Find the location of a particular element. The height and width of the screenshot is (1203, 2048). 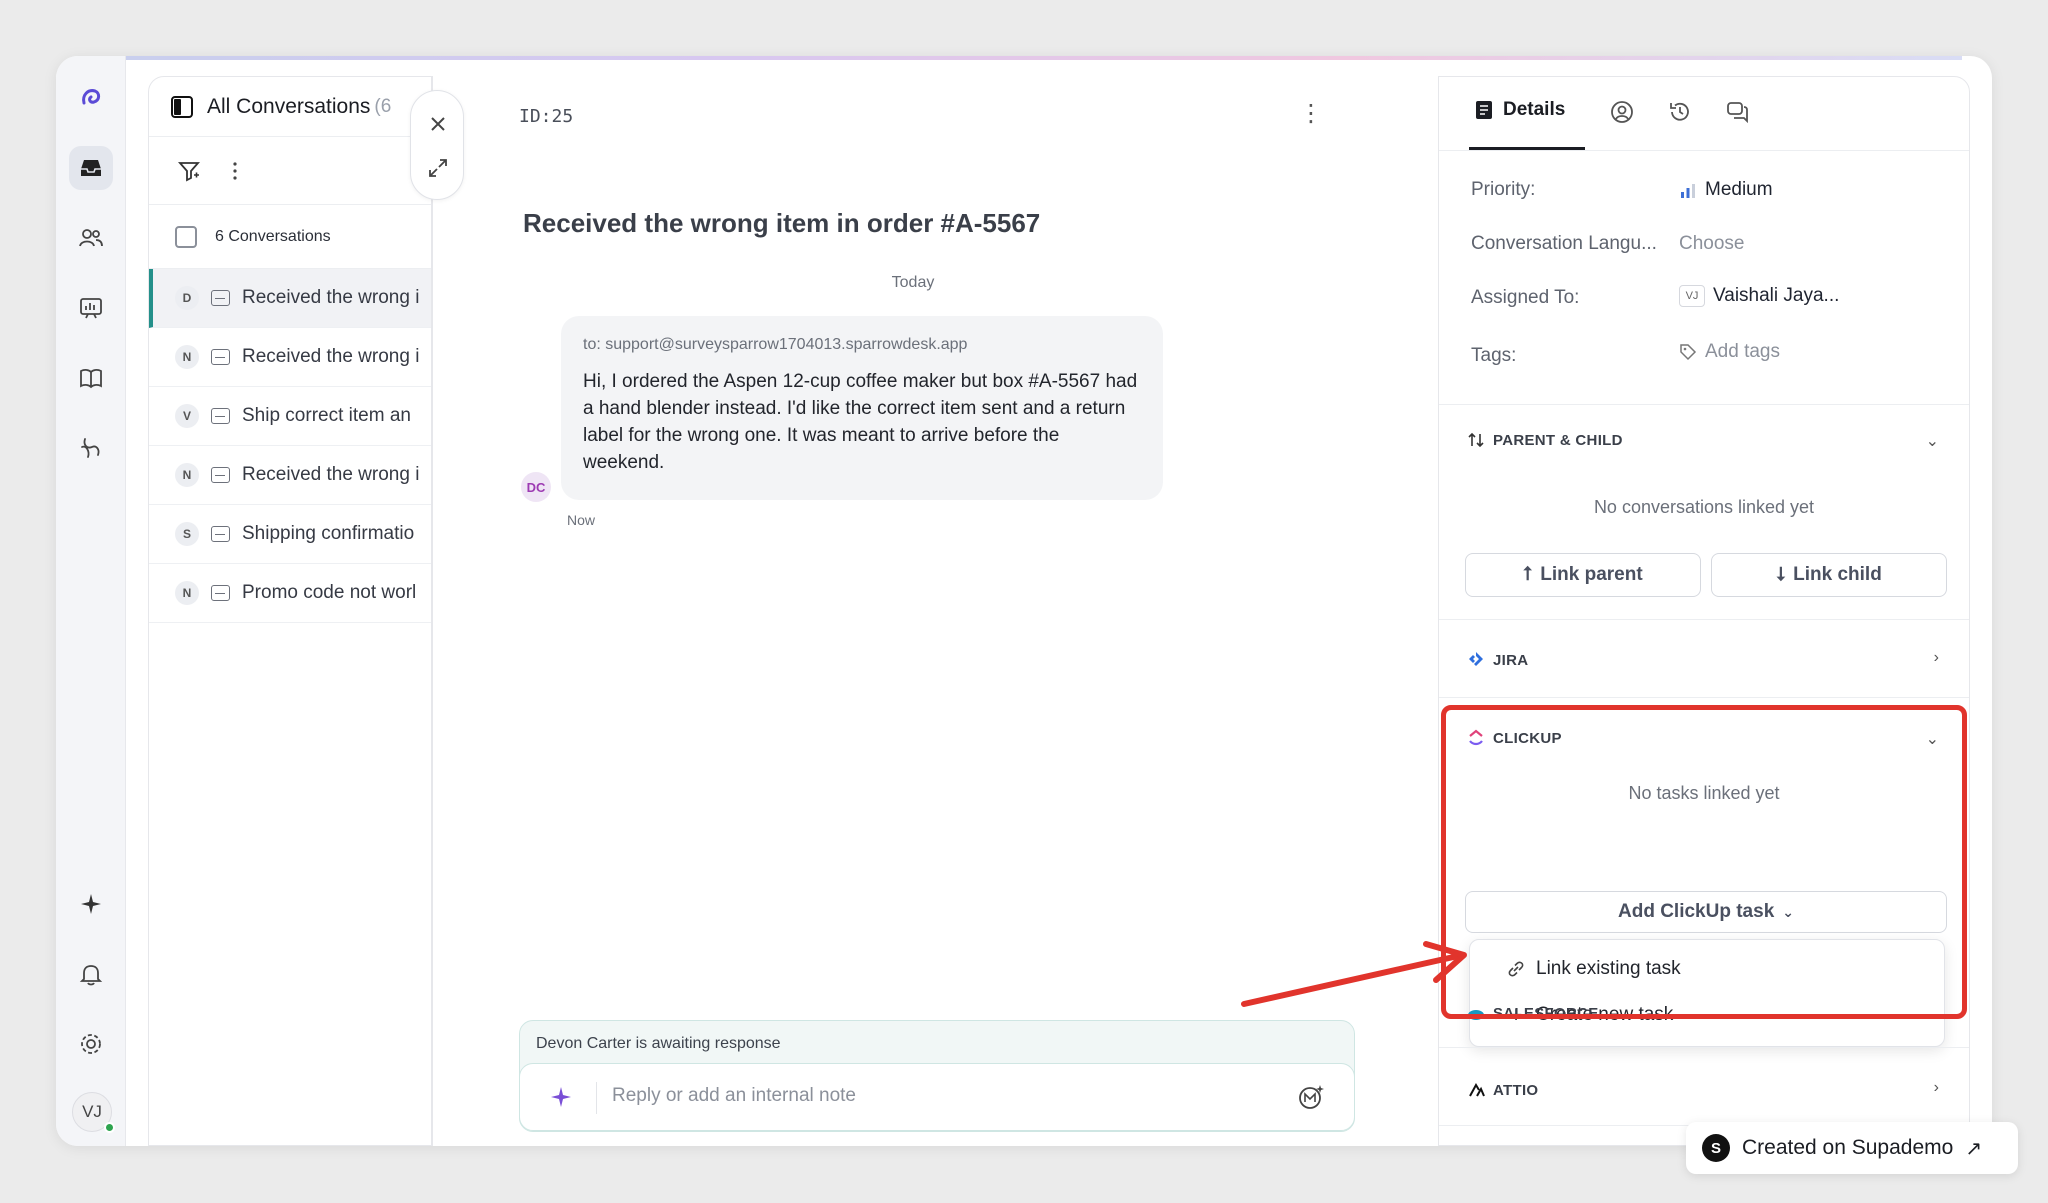

sender-avatar: DC is located at coordinates (536, 487).